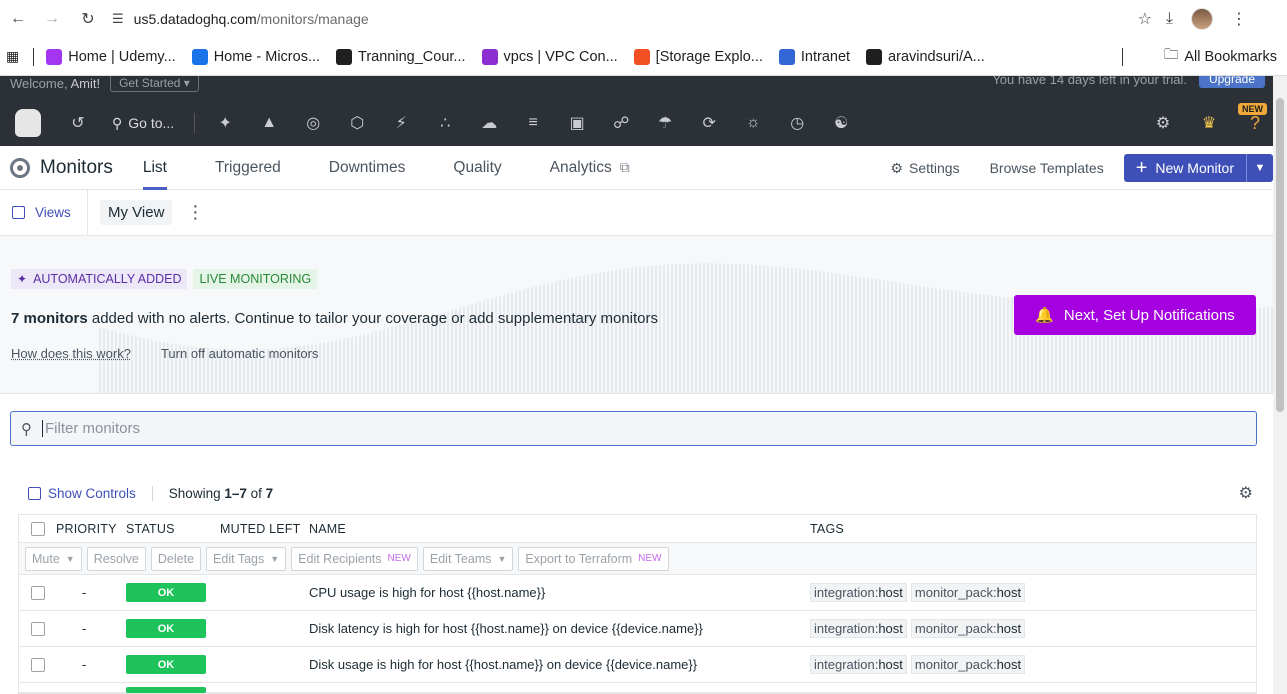 The width and height of the screenshot is (1287, 694). What do you see at coordinates (559, 529) in the screenshot?
I see `column-name: NAME` at bounding box center [559, 529].